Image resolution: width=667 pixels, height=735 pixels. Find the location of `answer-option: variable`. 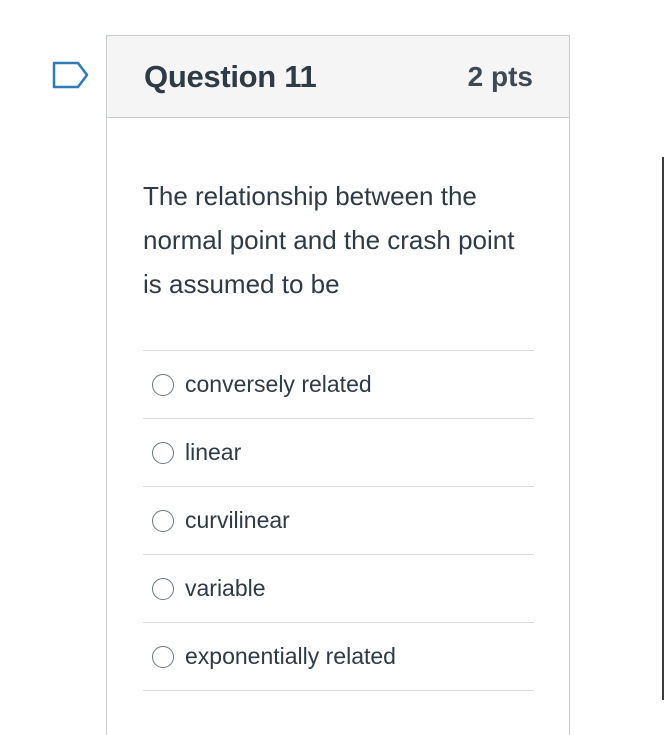

answer-option: variable is located at coordinates (338, 589).